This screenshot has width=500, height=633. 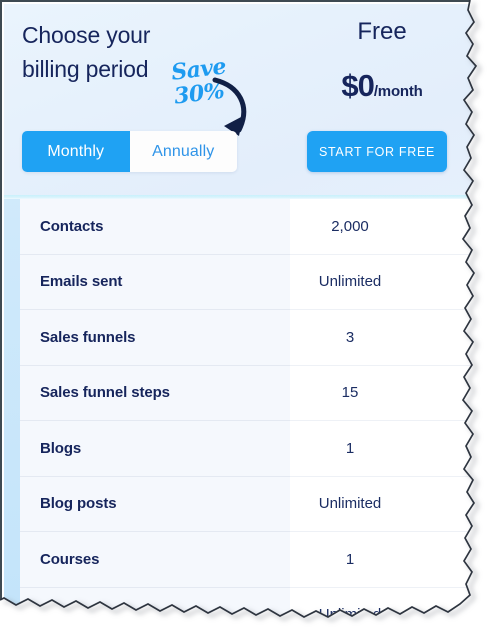 What do you see at coordinates (183, 151) in the screenshot?
I see `toggle-option-annually: Annually` at bounding box center [183, 151].